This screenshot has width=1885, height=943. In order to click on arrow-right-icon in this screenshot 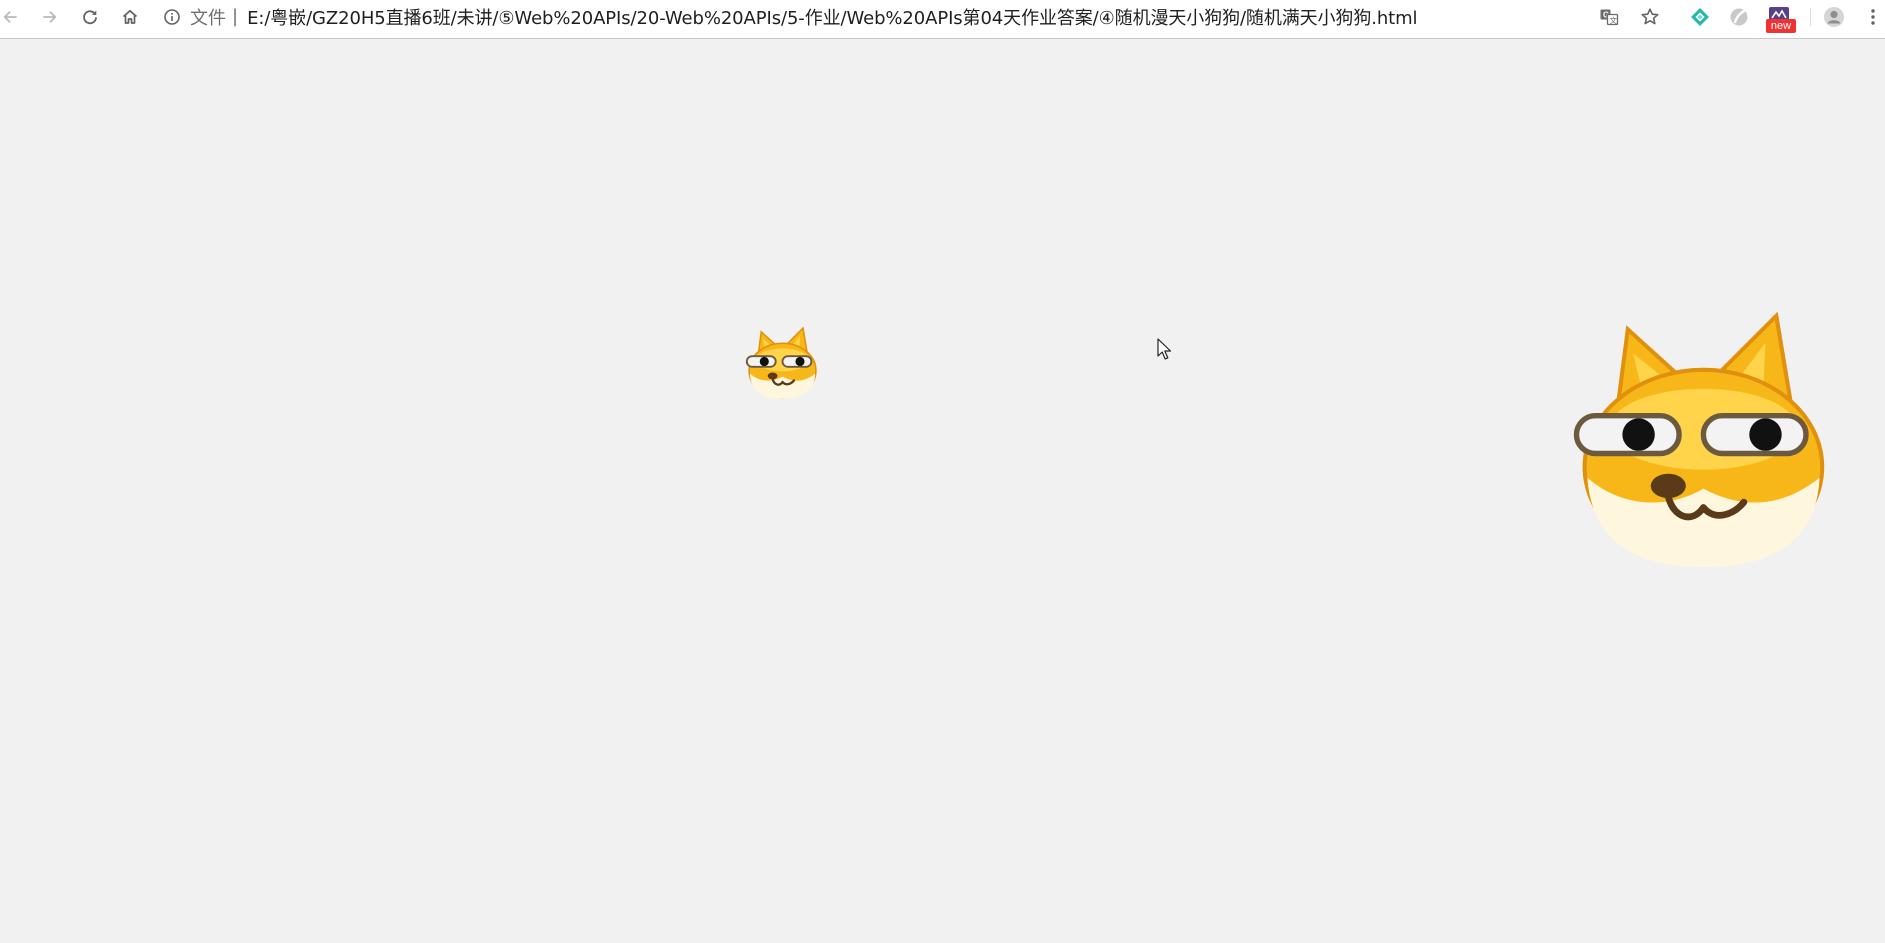, I will do `click(50, 17)`.